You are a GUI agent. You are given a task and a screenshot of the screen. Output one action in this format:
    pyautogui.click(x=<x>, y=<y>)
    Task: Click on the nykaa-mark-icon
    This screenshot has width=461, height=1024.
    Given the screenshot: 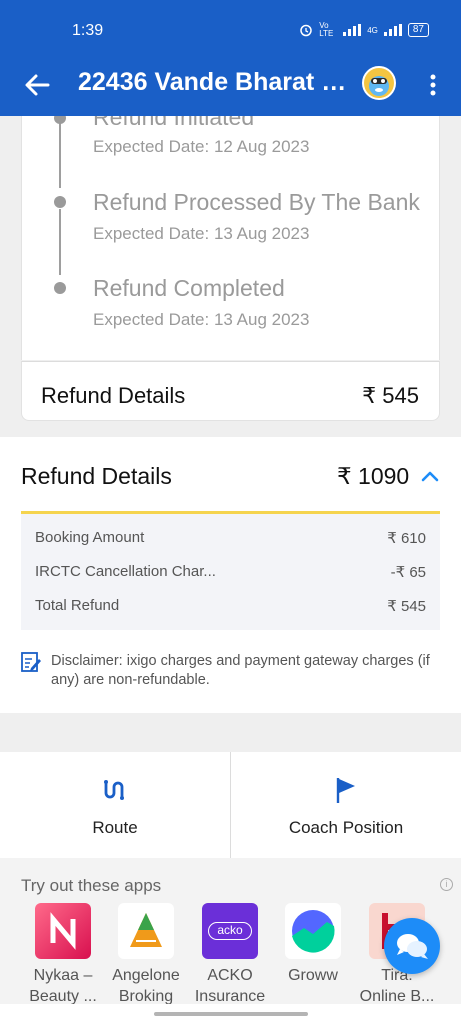 What is the action you would take?
    pyautogui.click(x=63, y=931)
    